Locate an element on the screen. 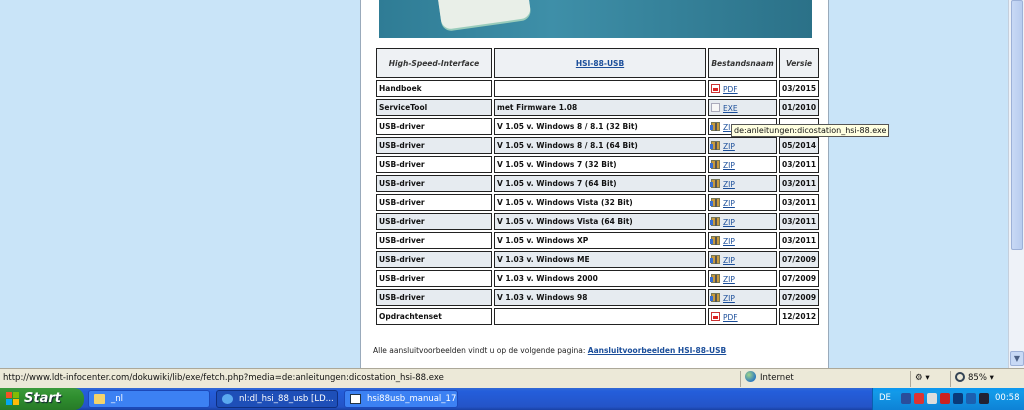 This screenshot has width=1024, height=410. system-tray: DE 00:58 is located at coordinates (948, 399).